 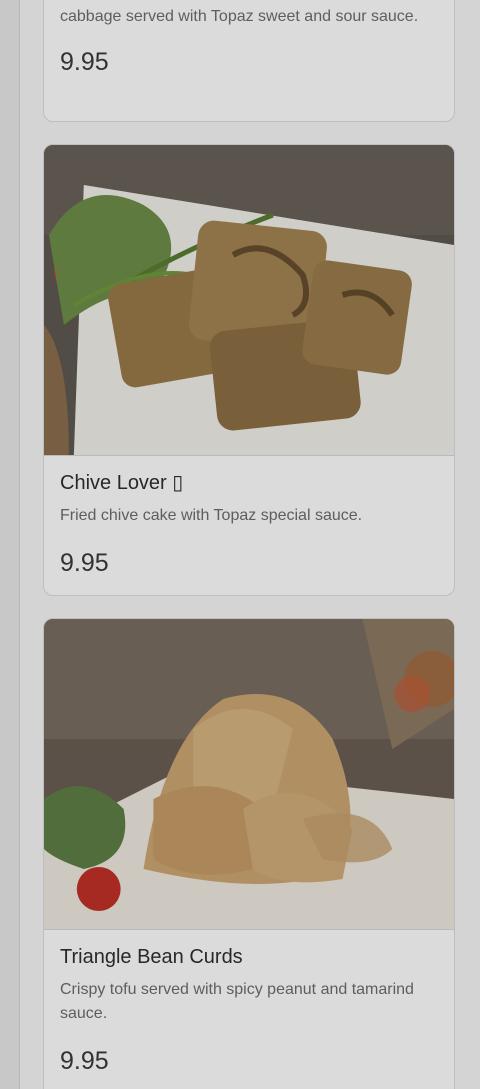 What do you see at coordinates (151, 957) in the screenshot?
I see `menu-item-name: Triangle Bean Curds` at bounding box center [151, 957].